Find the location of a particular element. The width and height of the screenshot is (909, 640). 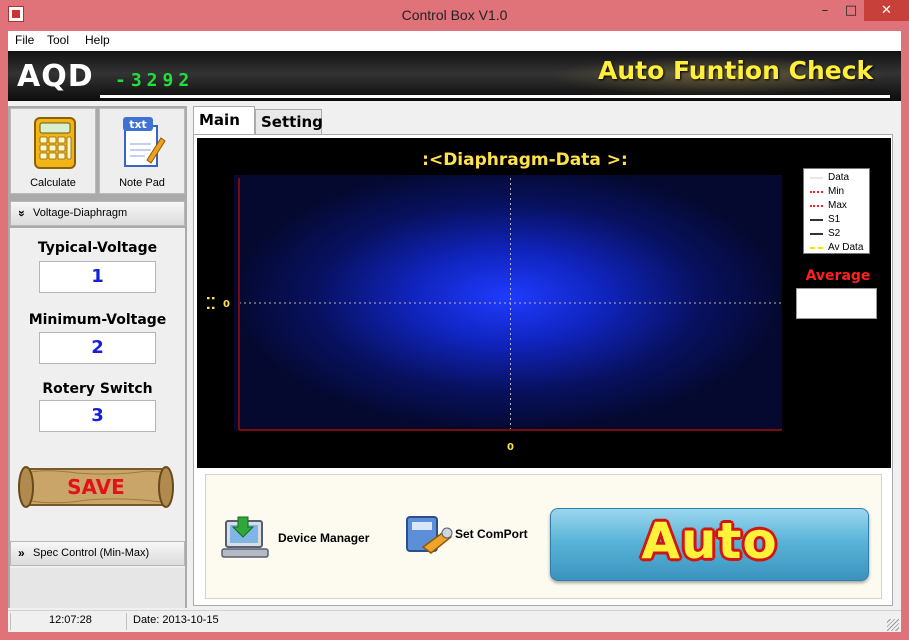

chart-legend: Data Min Max S1 S2 Av Data is located at coordinates (836, 211).